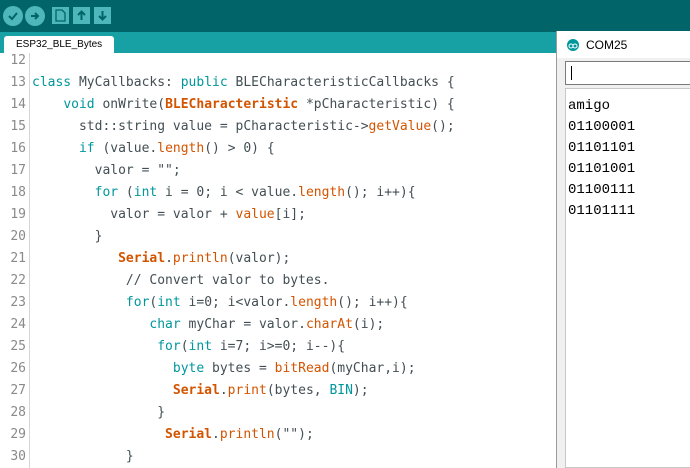 Image resolution: width=690 pixels, height=468 pixels. Describe the element at coordinates (161, 258) in the screenshot. I see `code-line-21: Serial.println(valor);` at that location.